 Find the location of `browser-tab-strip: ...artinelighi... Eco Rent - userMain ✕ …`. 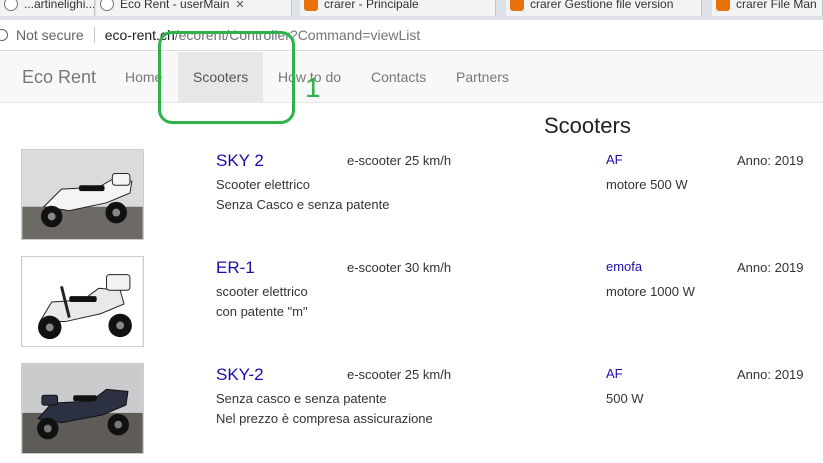

browser-tab-strip: ...artinelighi... Eco Rent - userMain ✕ … is located at coordinates (411, 10).